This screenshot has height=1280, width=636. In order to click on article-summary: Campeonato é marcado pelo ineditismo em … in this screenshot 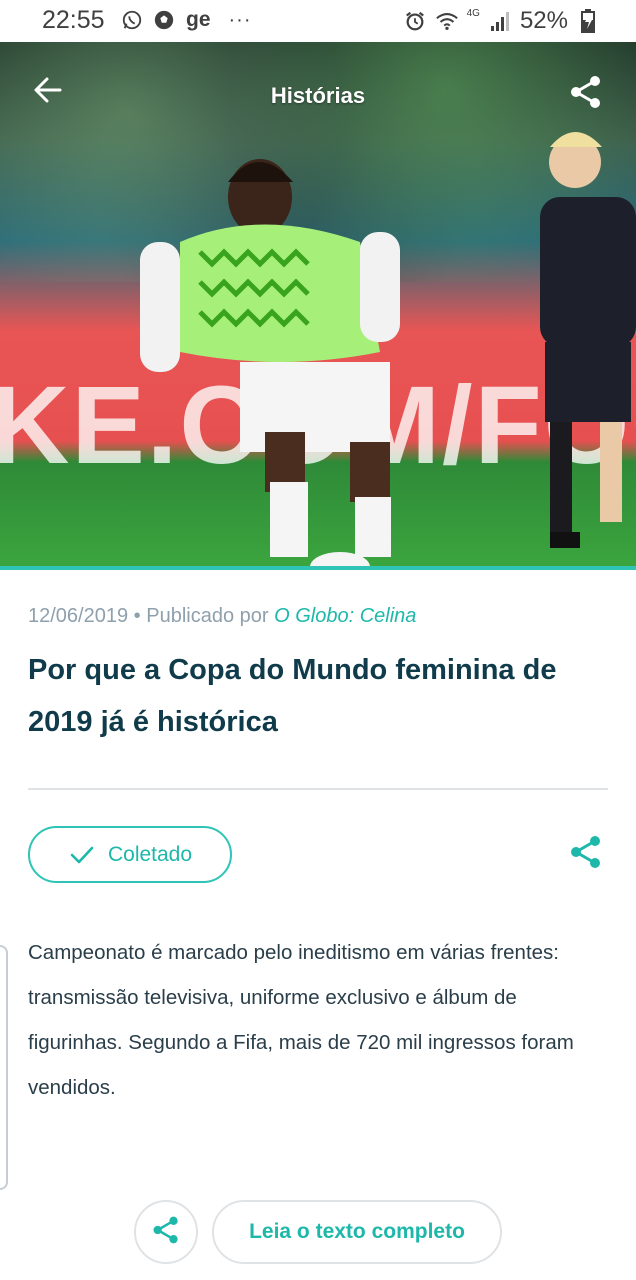, I will do `click(301, 1020)`.